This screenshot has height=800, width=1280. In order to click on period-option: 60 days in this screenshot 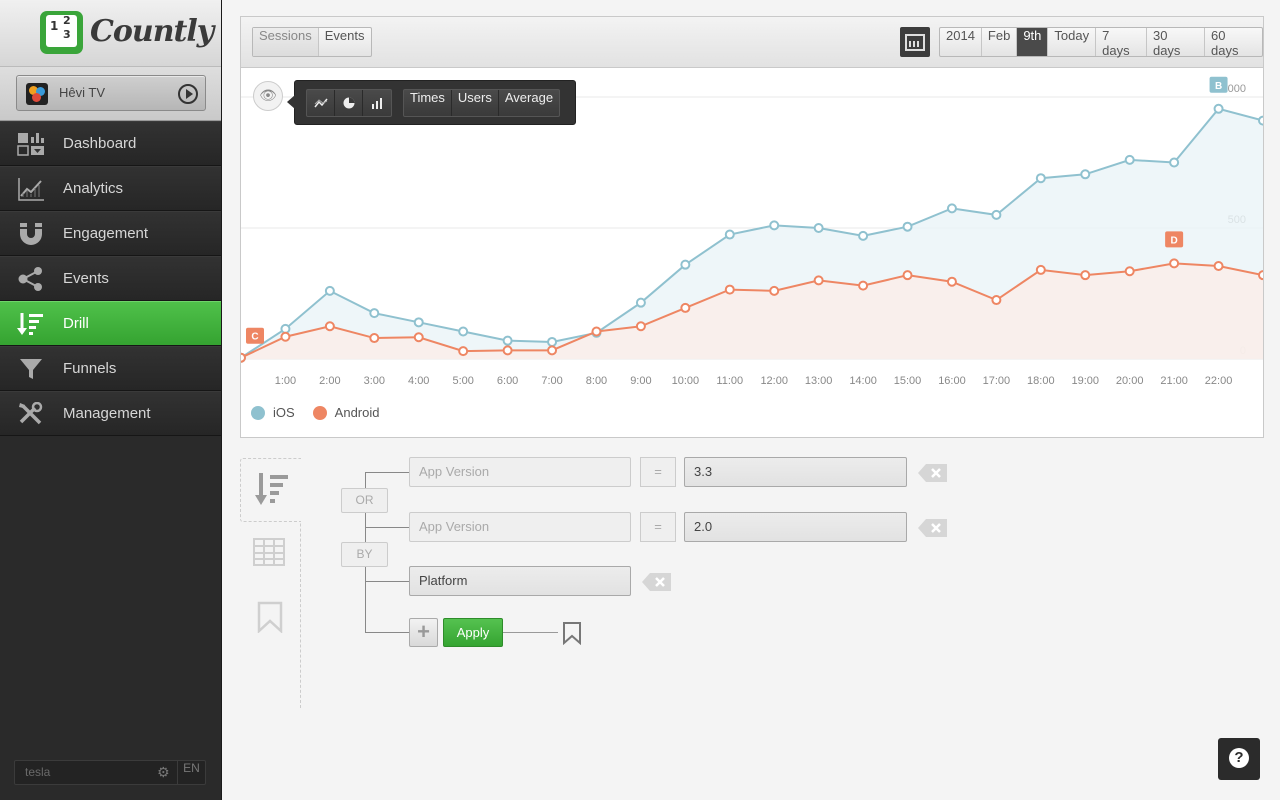, I will do `click(1233, 43)`.